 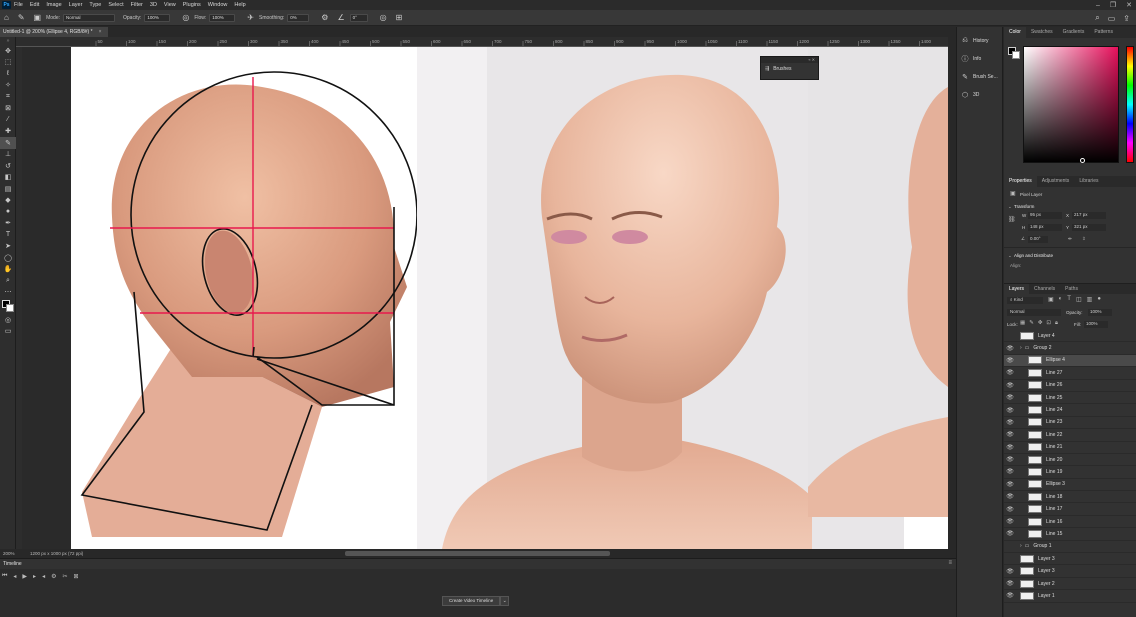 I want to click on layer-row: 👁︎ Ellipse 3, so click(x=1070, y=485).